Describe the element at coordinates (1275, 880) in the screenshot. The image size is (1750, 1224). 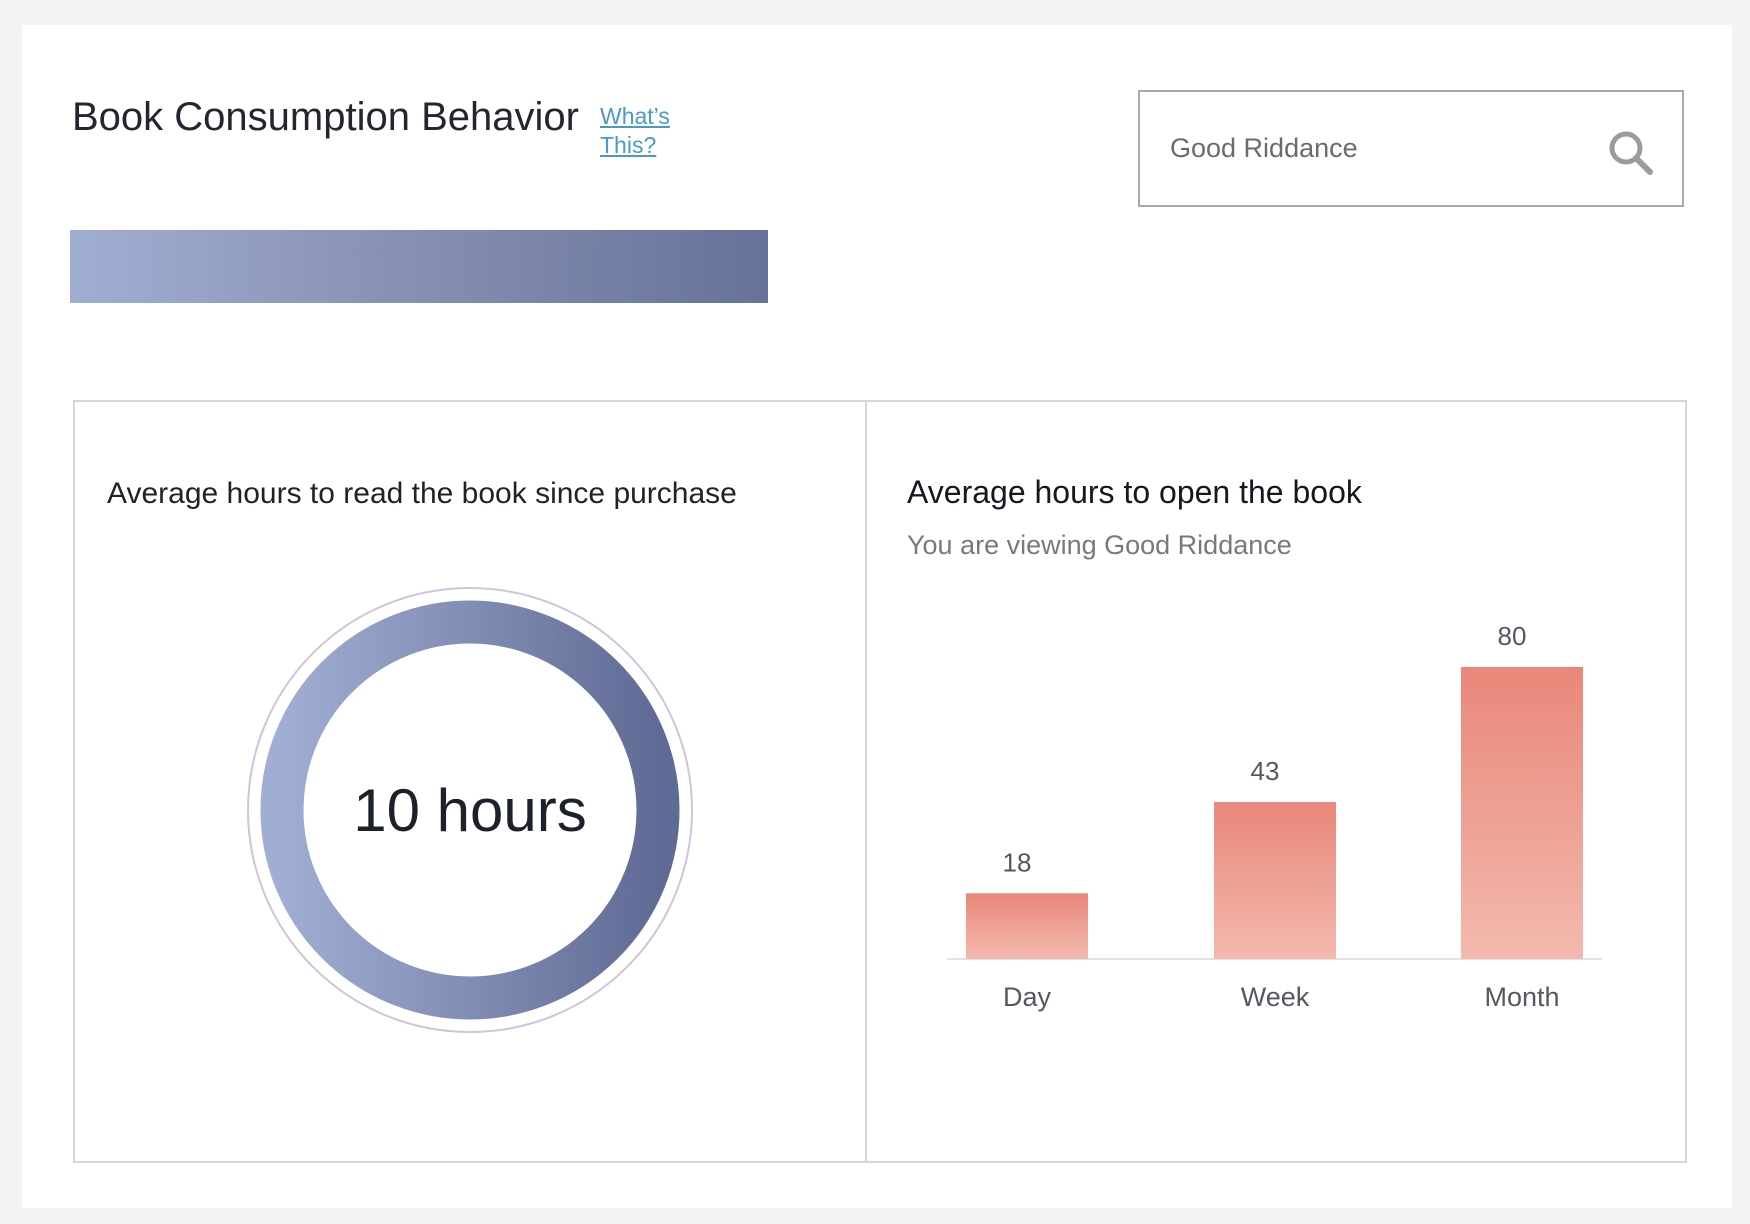
I see `bar-week` at that location.